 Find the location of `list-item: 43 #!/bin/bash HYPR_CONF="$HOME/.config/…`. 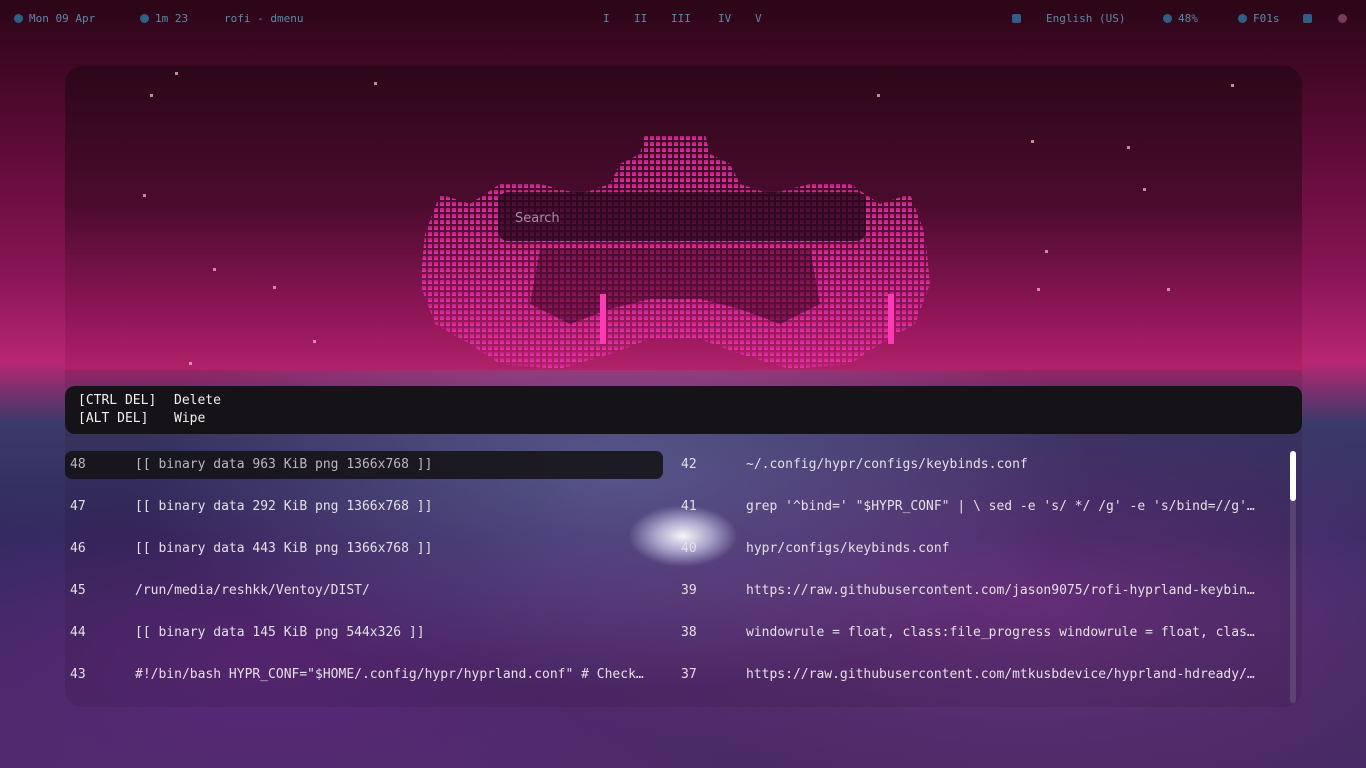

list-item: 43 #!/bin/bash HYPR_CONF="$HOME/.config/… is located at coordinates (364, 675).